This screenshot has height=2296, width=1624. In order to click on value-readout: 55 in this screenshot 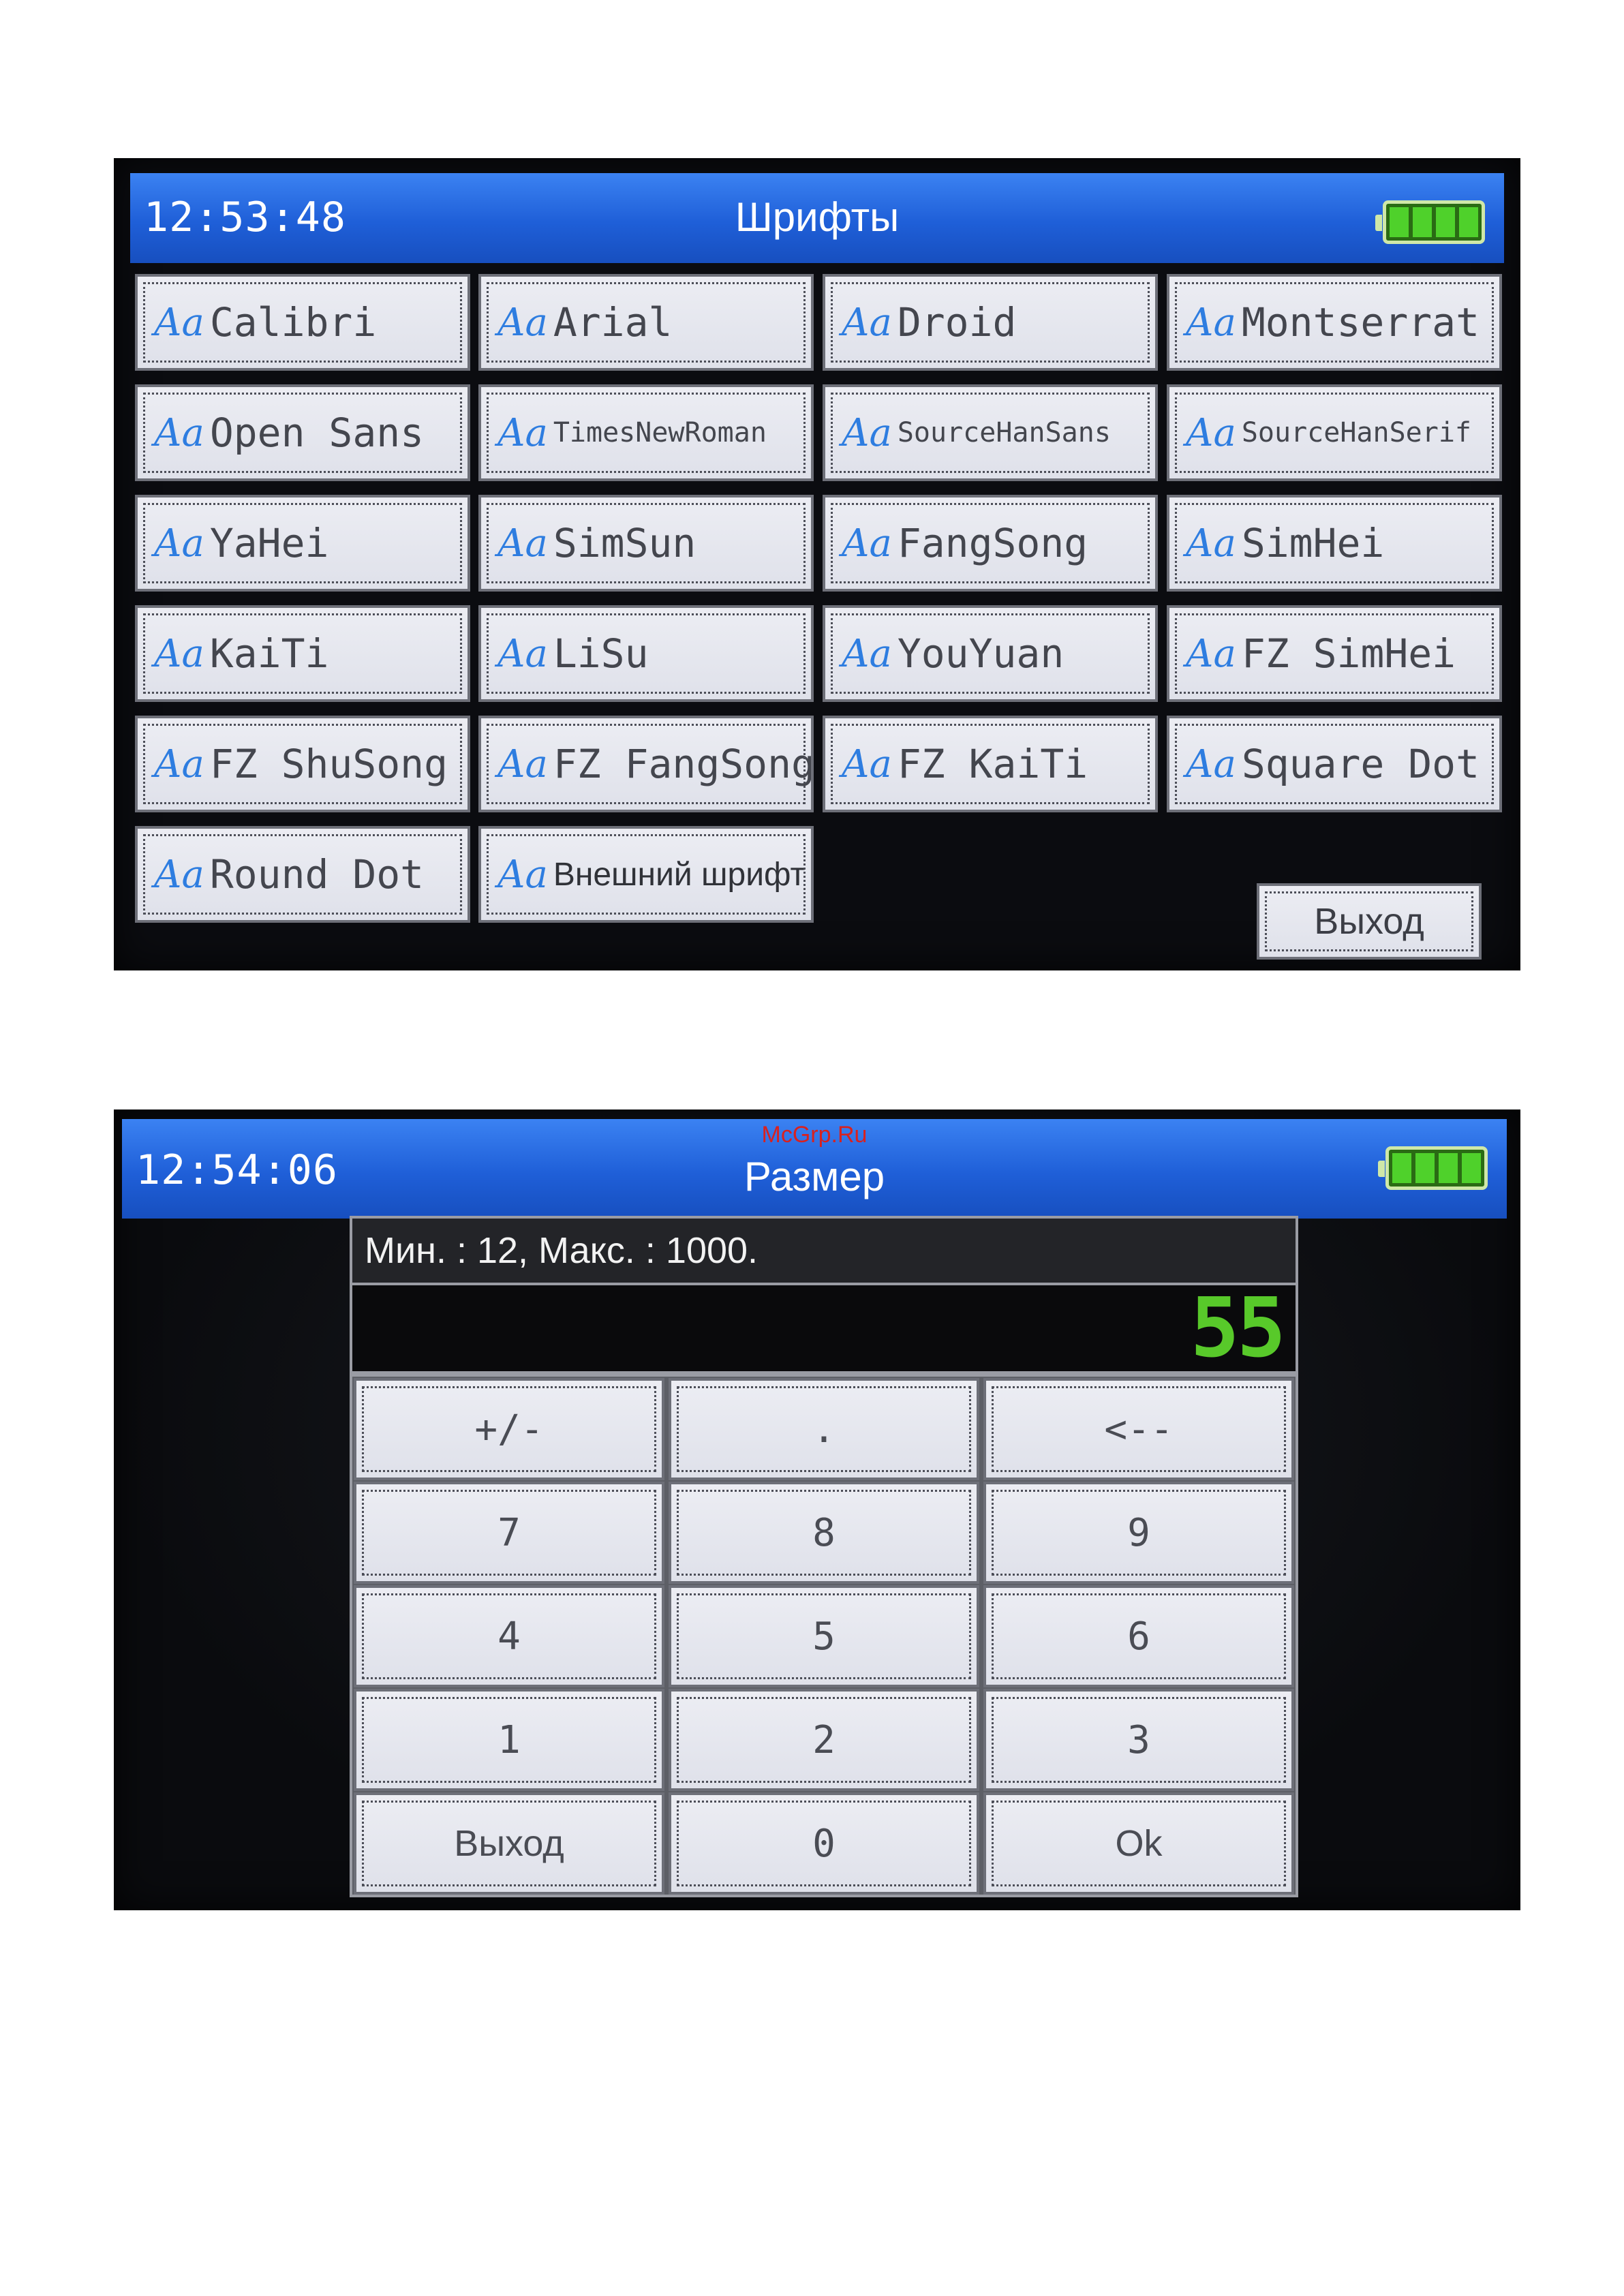, I will do `click(1238, 1328)`.